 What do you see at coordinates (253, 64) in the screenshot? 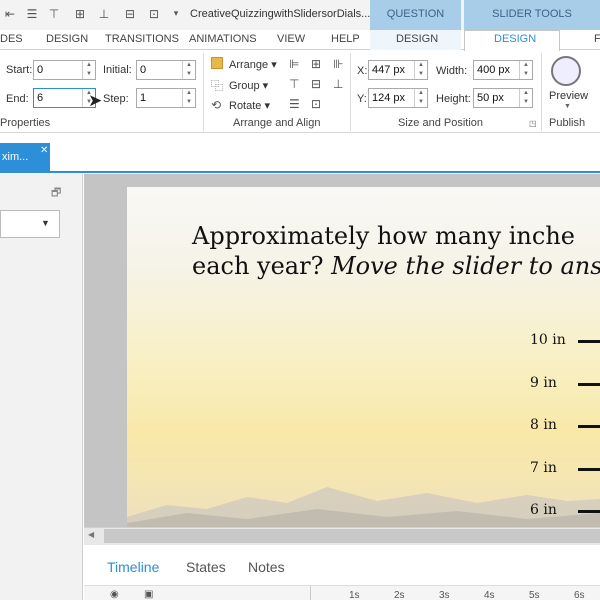
I see `arrange-button: Arrange ▾` at bounding box center [253, 64].